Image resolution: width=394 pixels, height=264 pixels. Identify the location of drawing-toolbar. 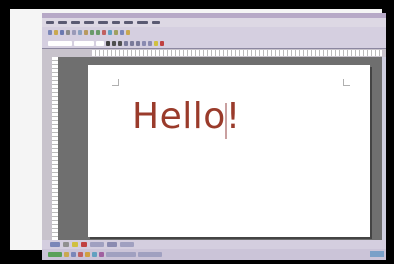
(214, 244).